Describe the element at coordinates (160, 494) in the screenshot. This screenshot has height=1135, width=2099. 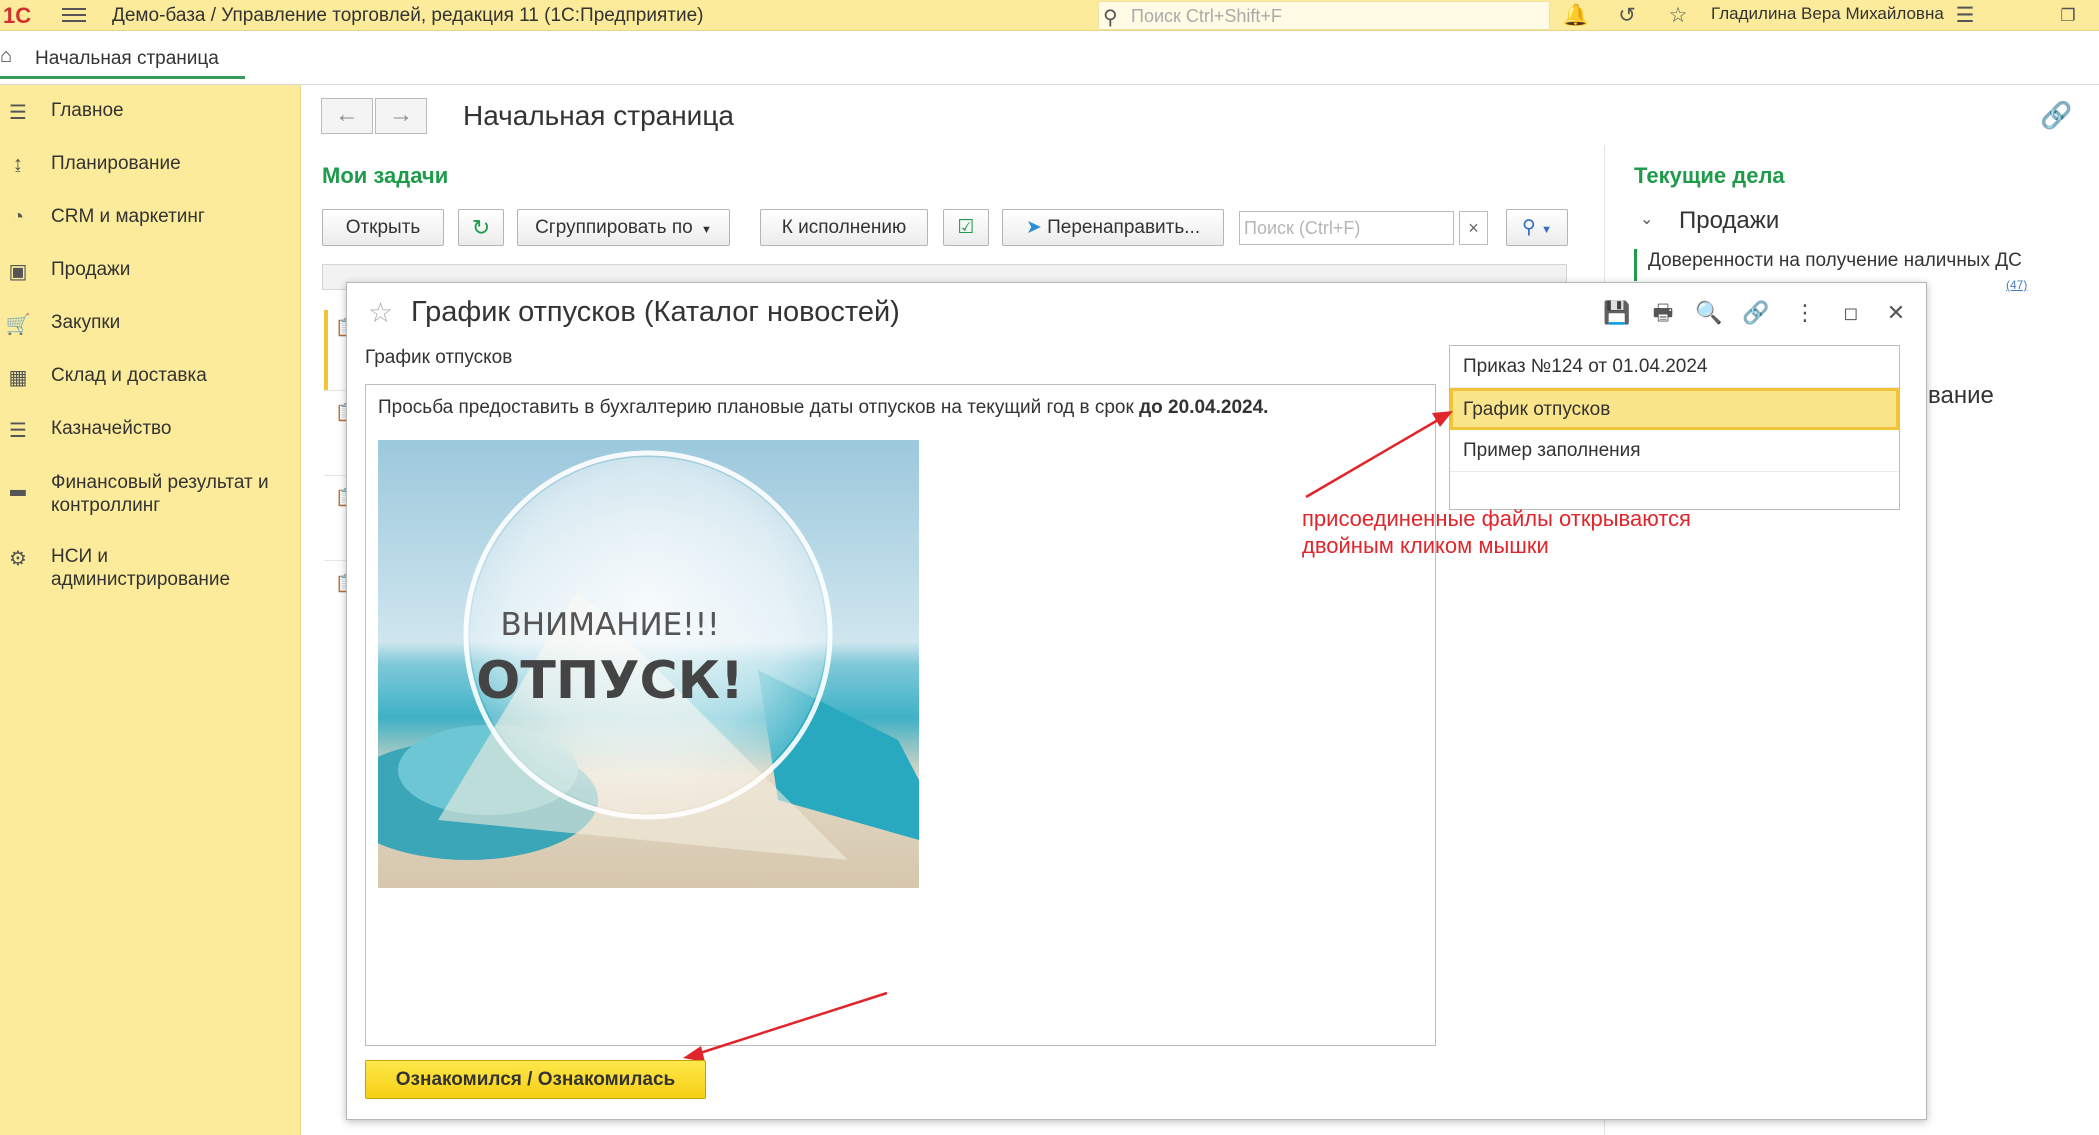
I see `sidebar-item-label: Финансовый результат и контроллинг` at that location.